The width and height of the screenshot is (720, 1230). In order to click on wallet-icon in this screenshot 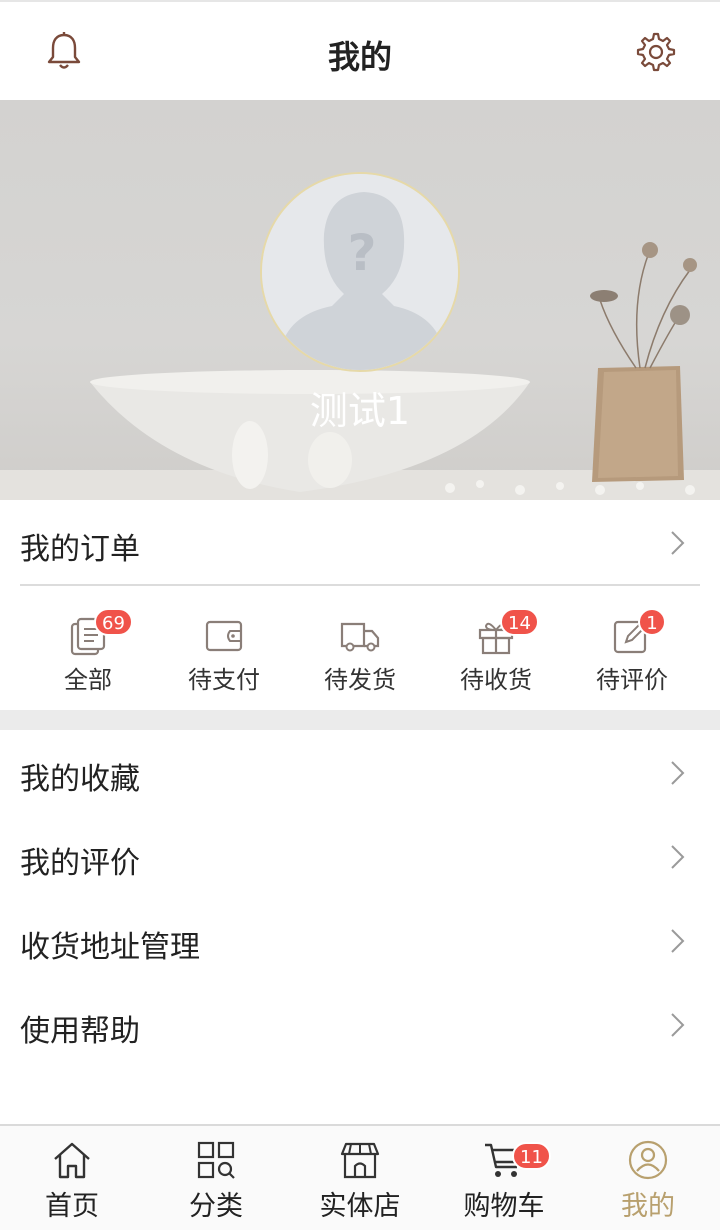, I will do `click(224, 636)`.